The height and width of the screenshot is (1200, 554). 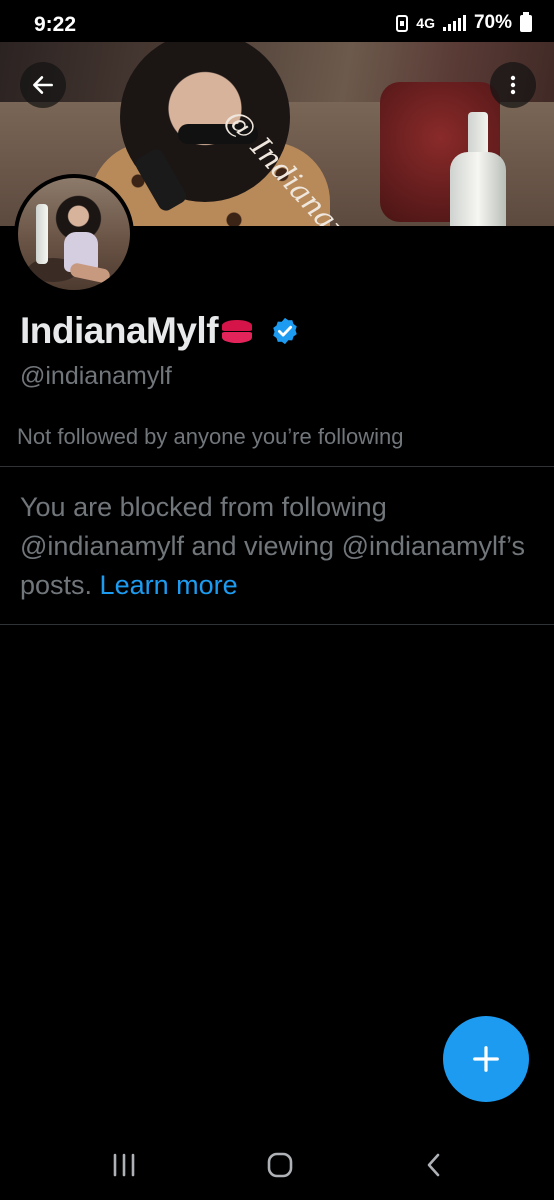 I want to click on battery-percent: 70%, so click(x=492, y=22).